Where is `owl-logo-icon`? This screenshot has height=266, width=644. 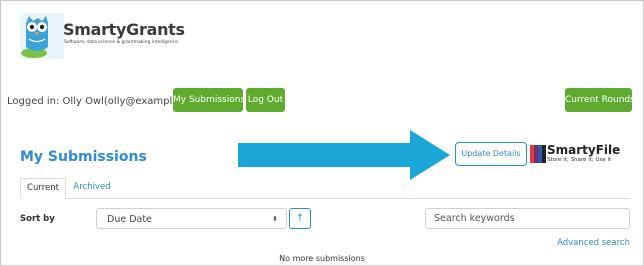 owl-logo-icon is located at coordinates (42, 36).